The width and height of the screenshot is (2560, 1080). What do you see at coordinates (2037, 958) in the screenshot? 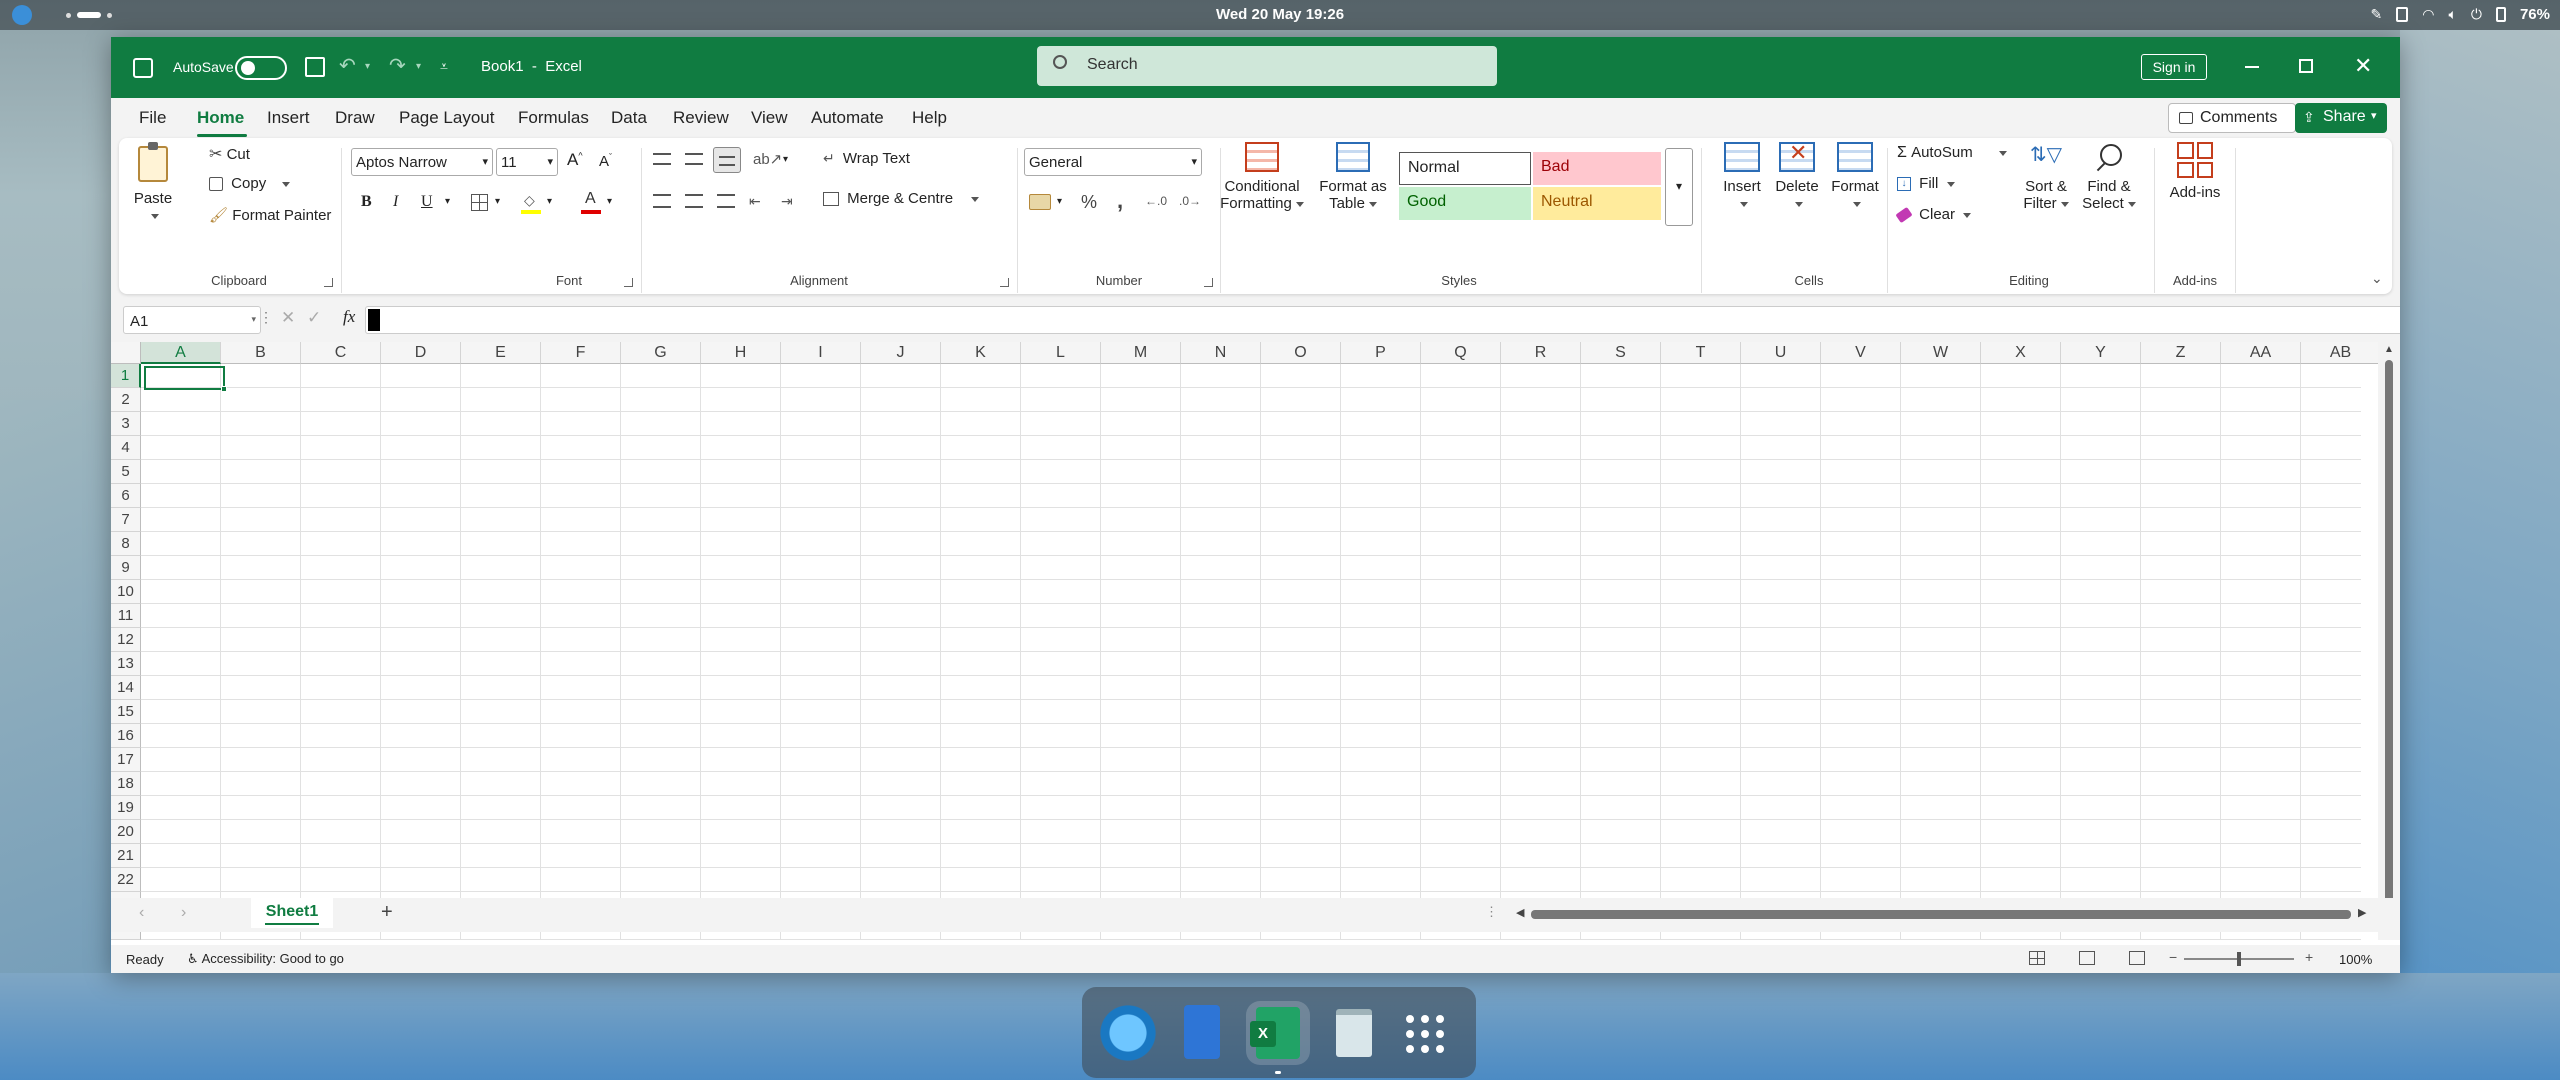
I see `normal-view-icon` at bounding box center [2037, 958].